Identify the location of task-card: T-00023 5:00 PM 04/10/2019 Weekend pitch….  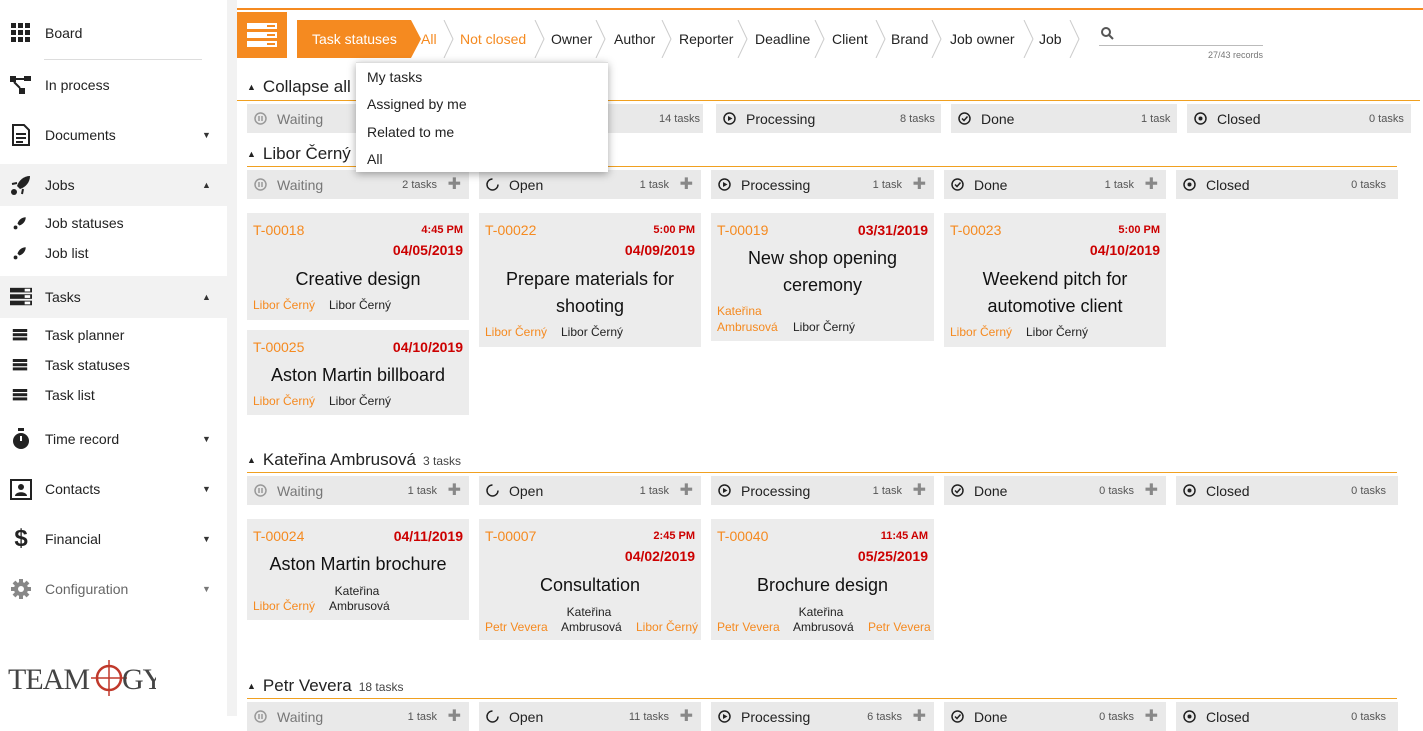
(1055, 280).